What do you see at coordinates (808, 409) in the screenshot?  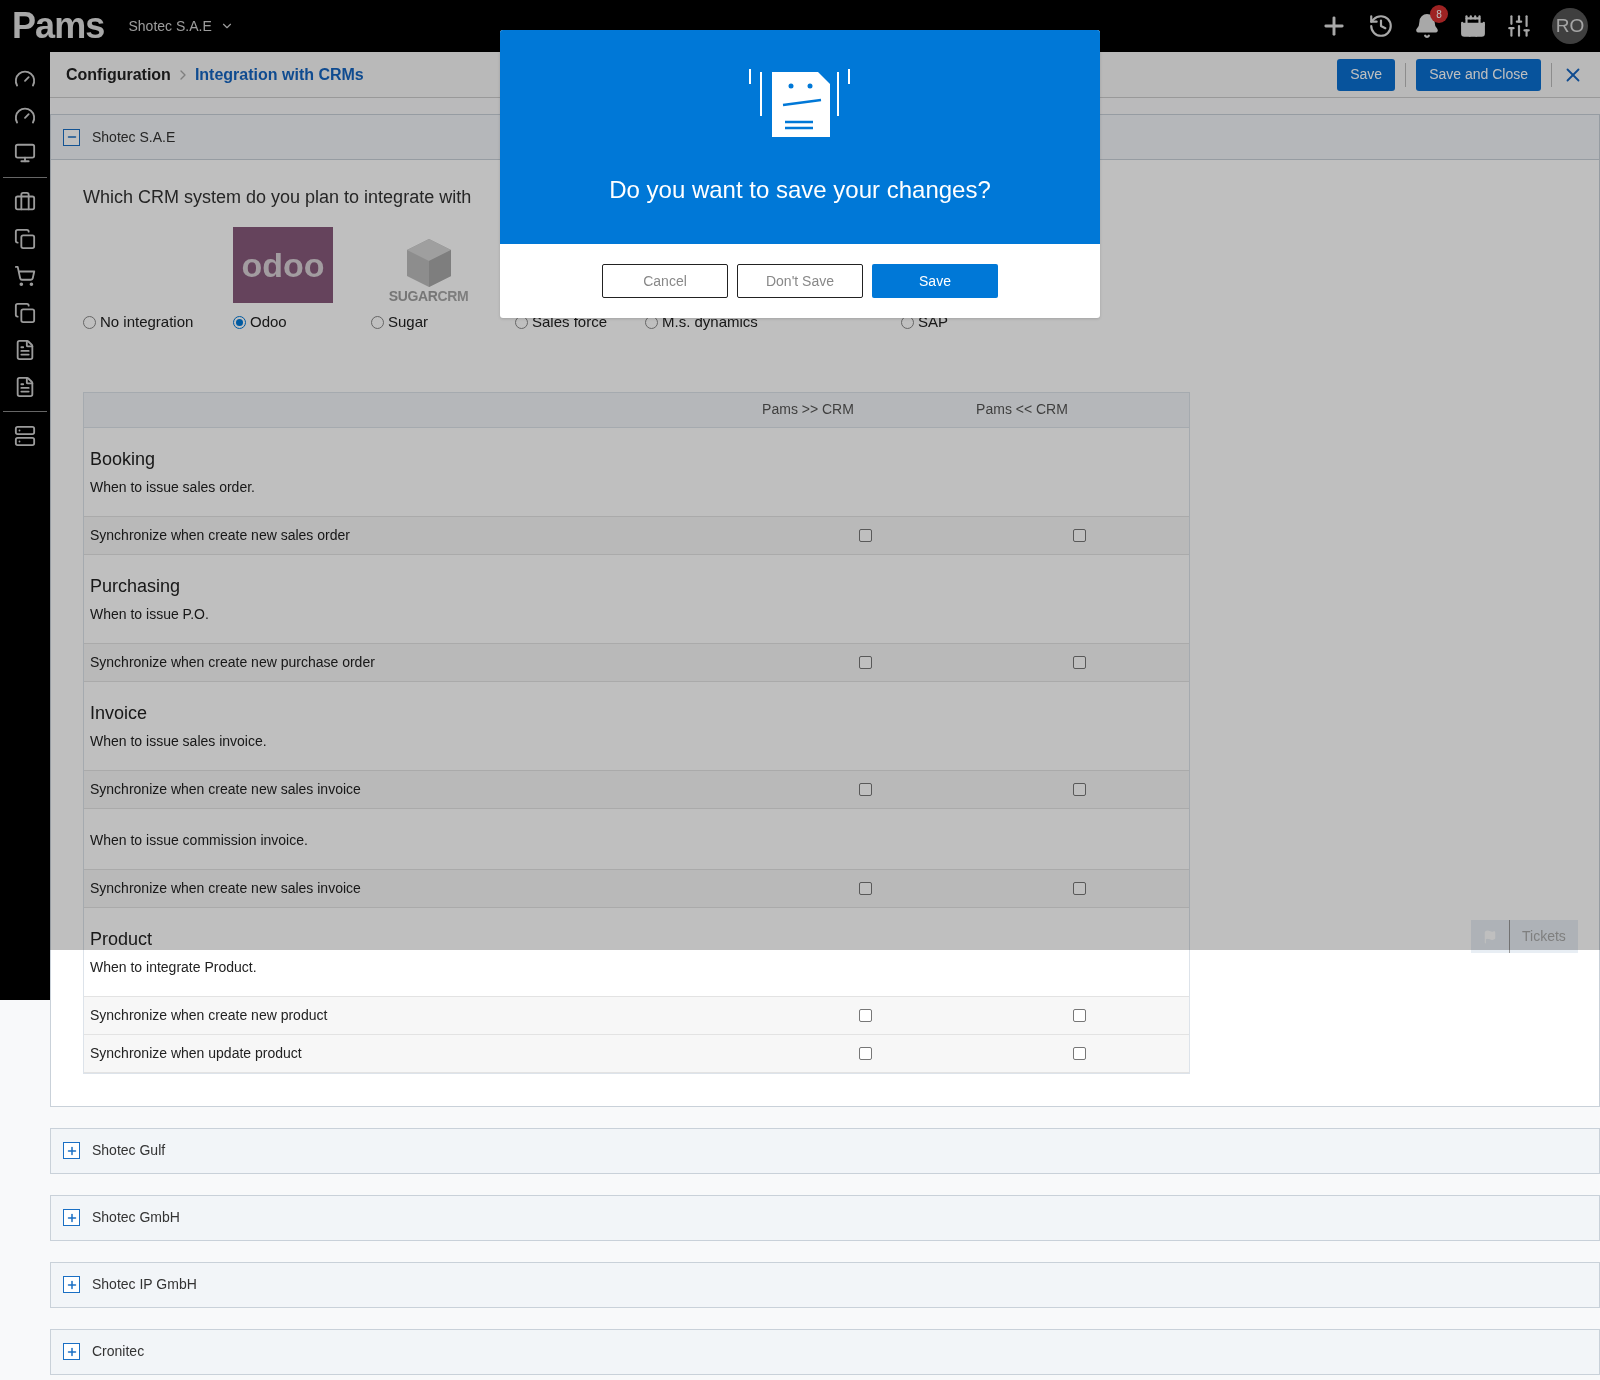 I see `column-header: Pams >> CRM` at bounding box center [808, 409].